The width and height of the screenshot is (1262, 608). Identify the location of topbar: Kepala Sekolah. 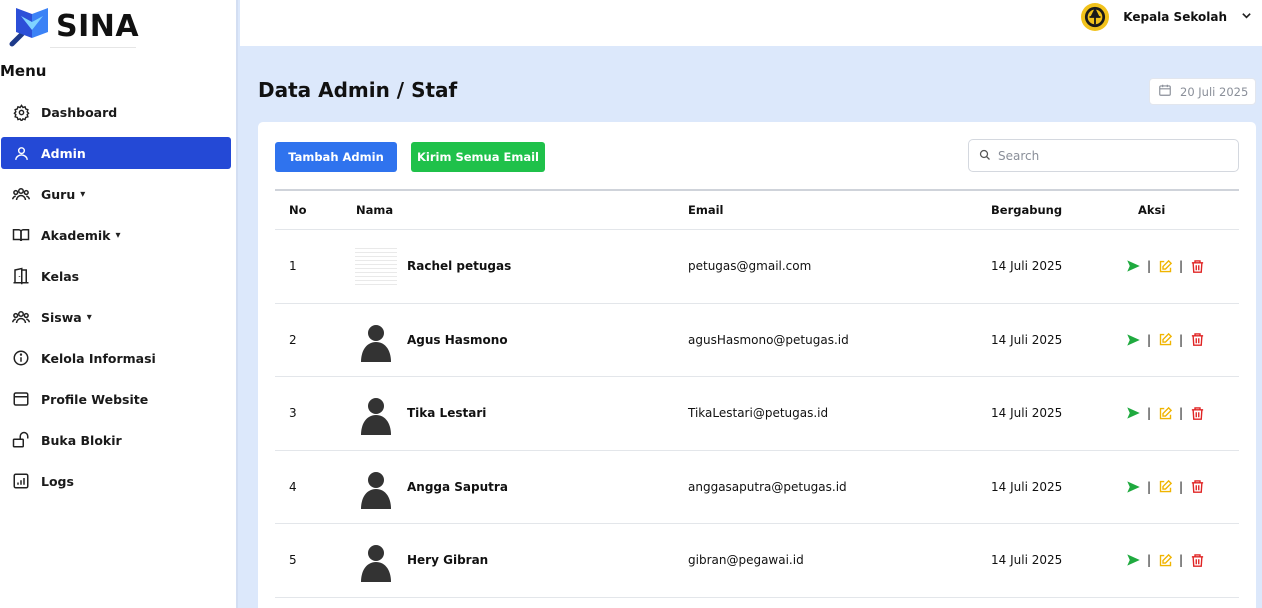
(751, 23).